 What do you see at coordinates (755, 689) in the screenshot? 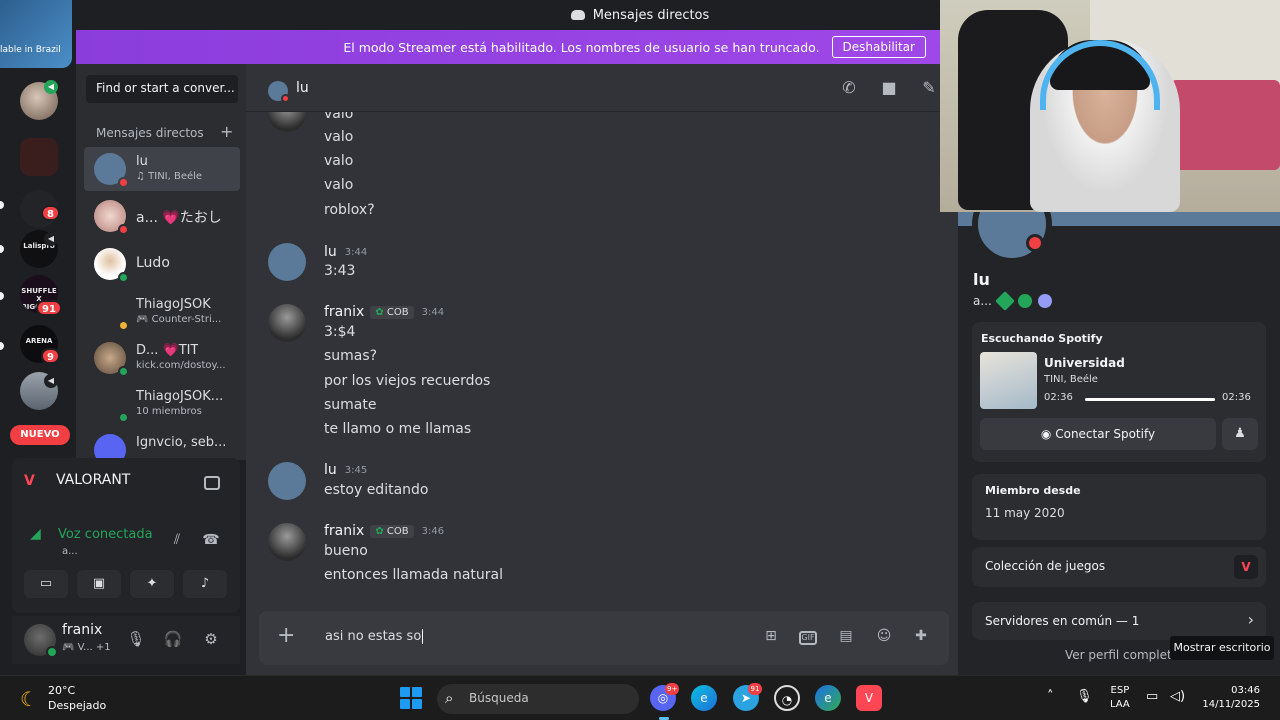
I see `telegram-badge: 91` at bounding box center [755, 689].